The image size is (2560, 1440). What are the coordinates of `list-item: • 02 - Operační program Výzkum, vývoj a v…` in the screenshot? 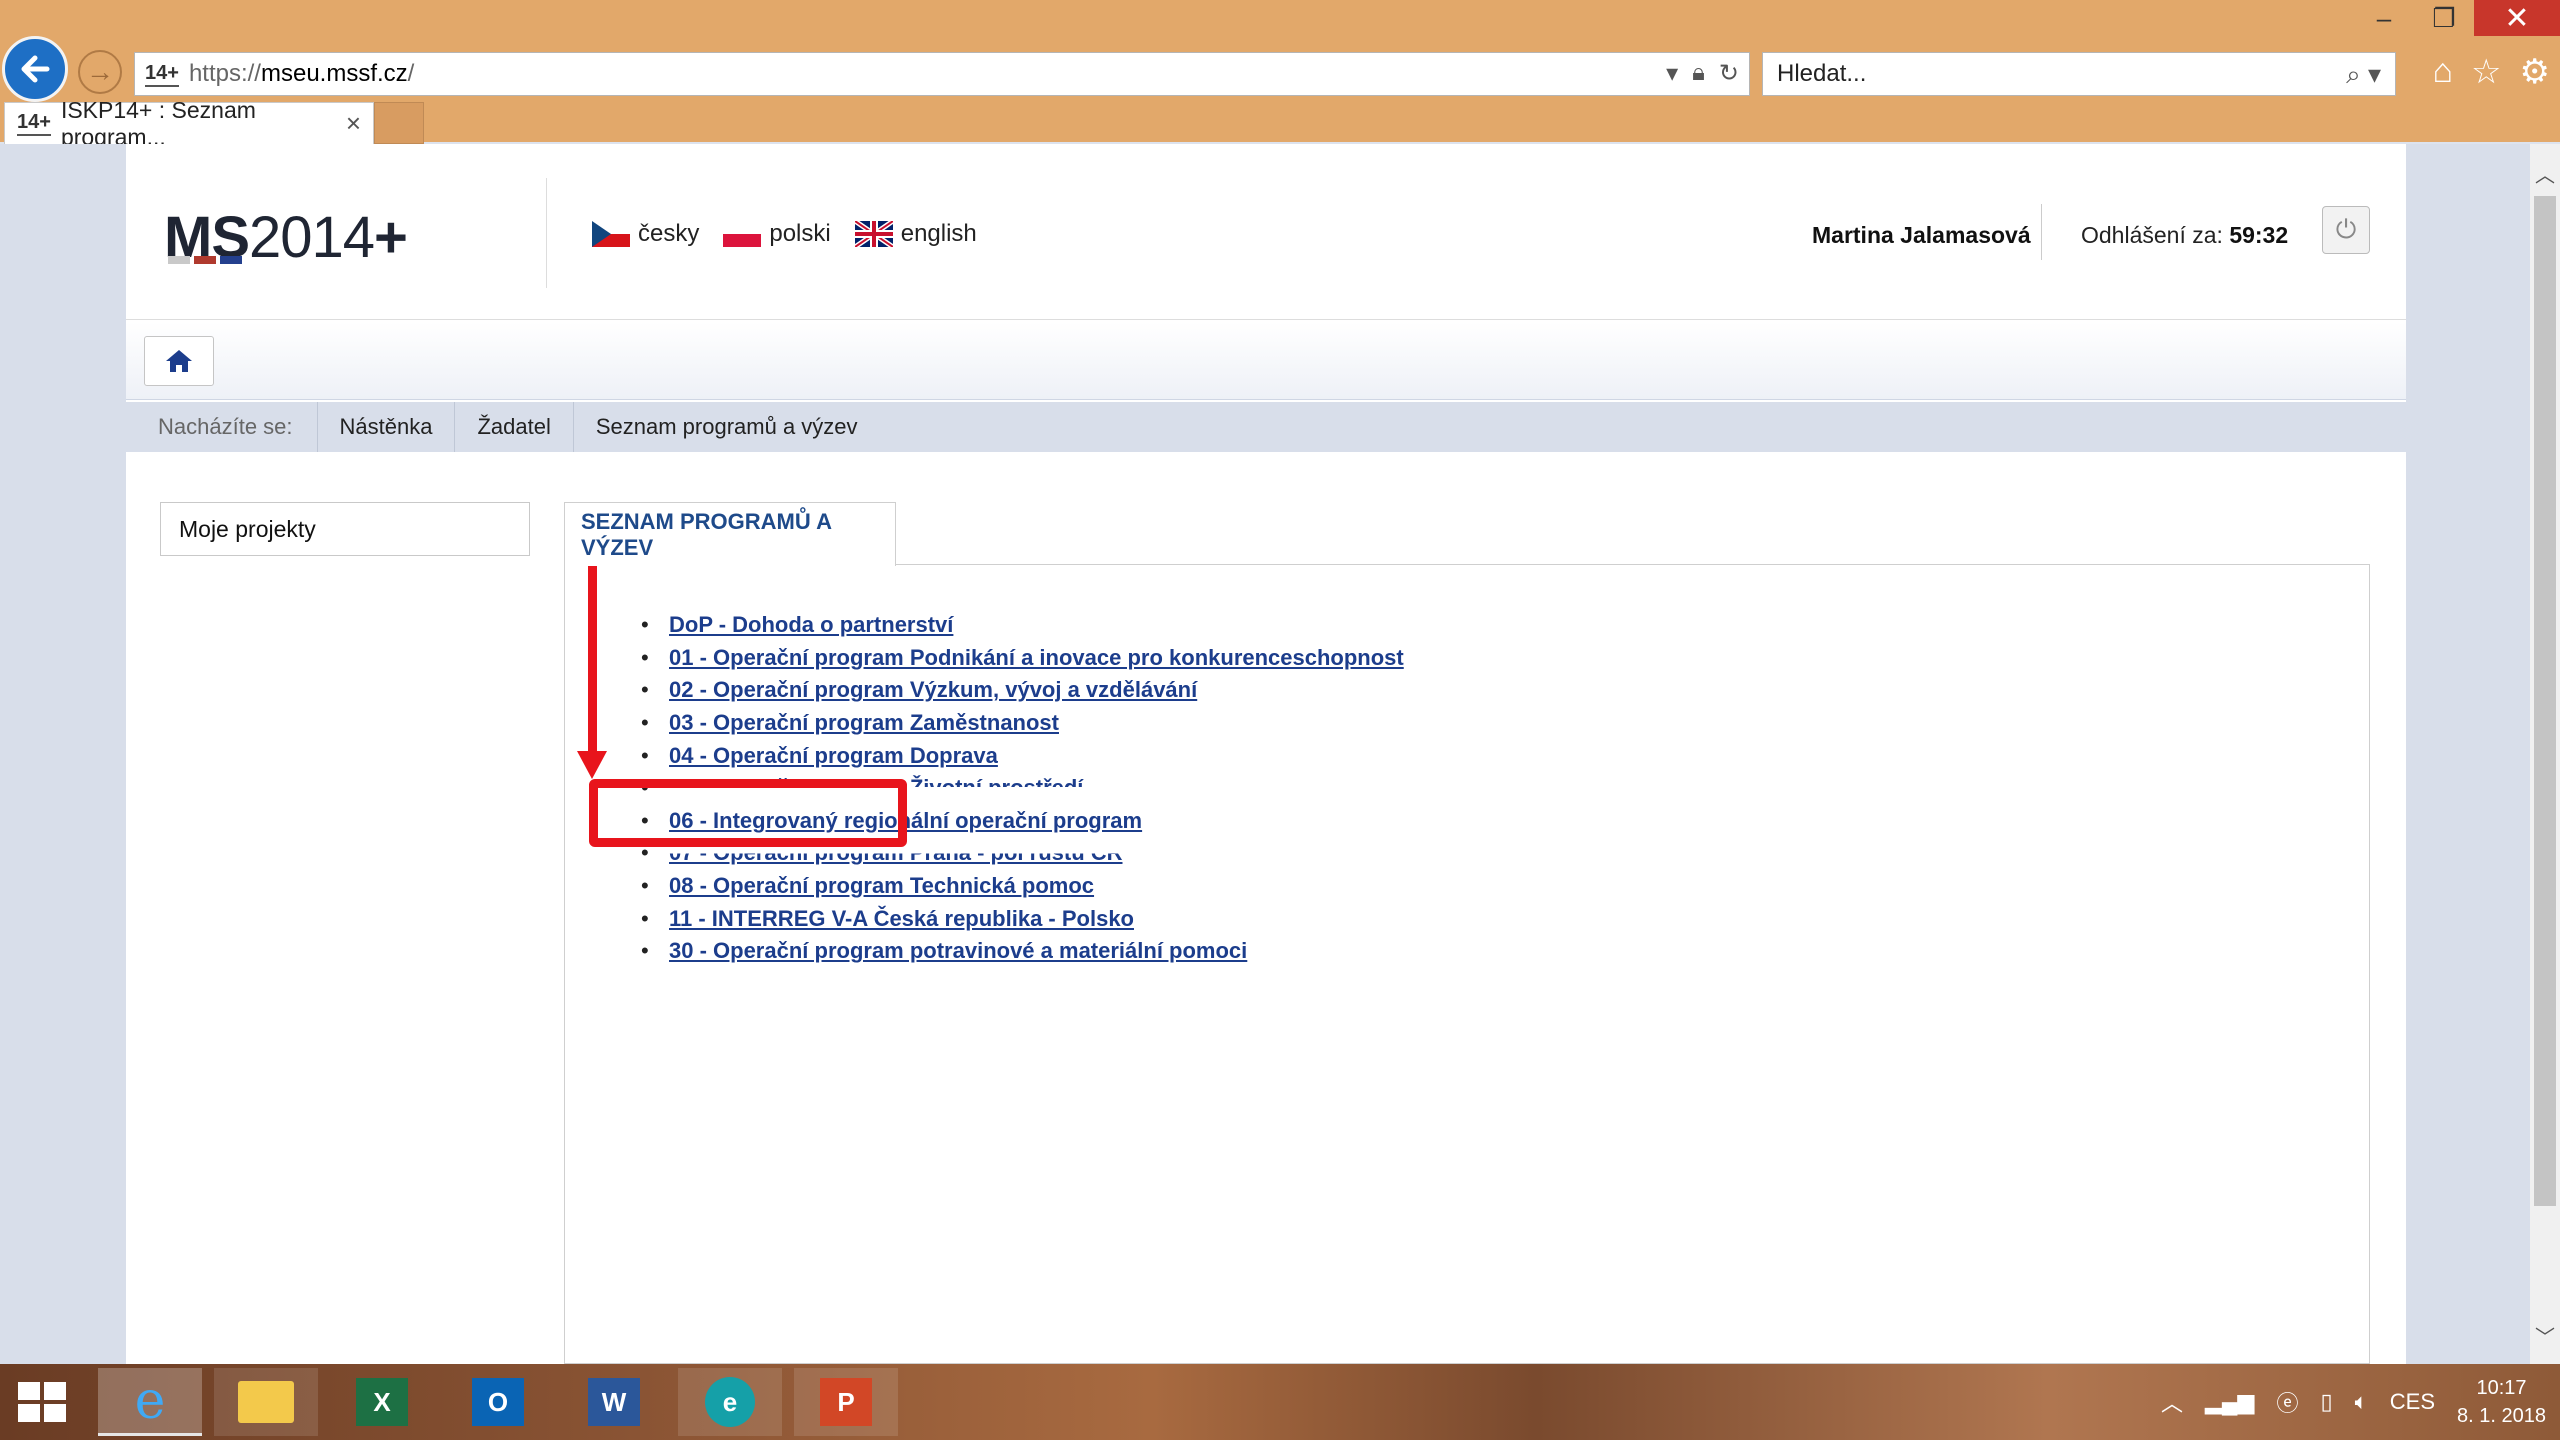 It's located at (919, 690).